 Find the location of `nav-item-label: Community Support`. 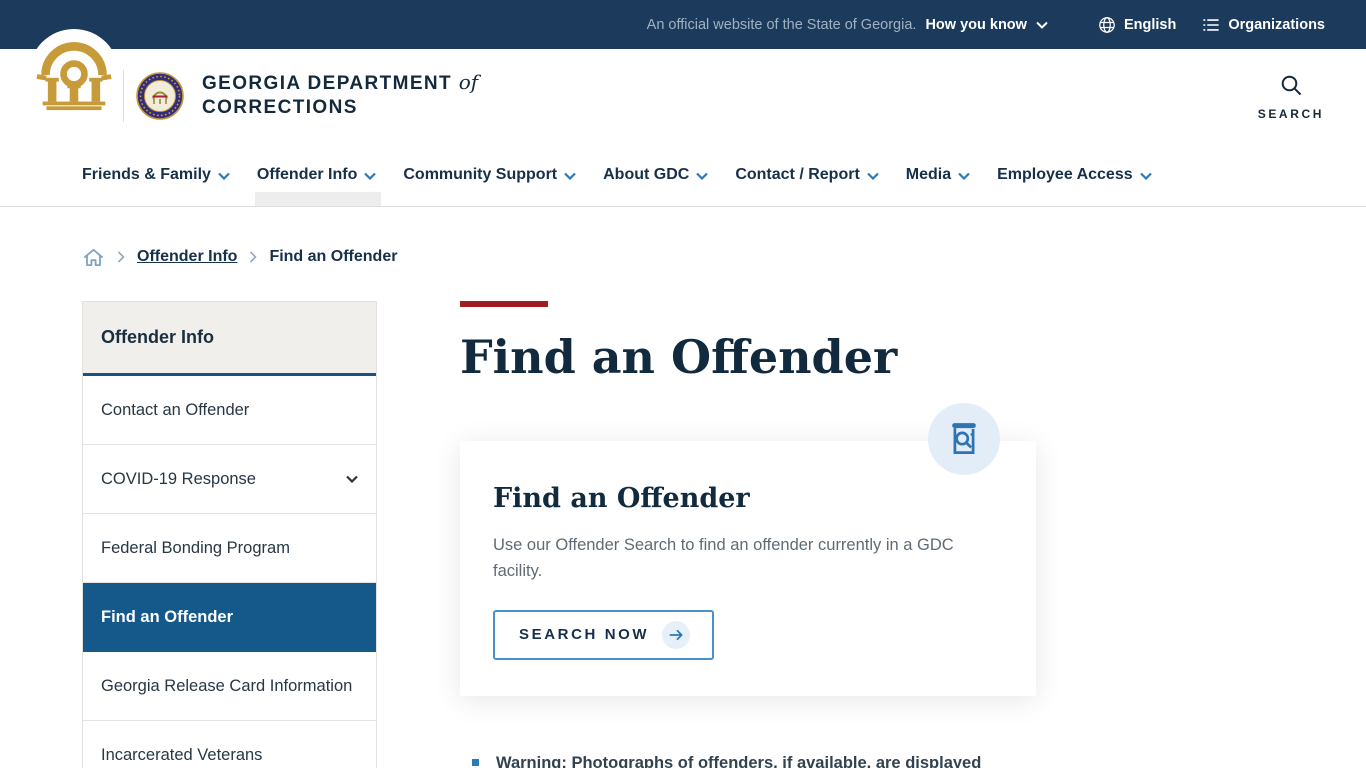

nav-item-label: Community Support is located at coordinates (480, 174).